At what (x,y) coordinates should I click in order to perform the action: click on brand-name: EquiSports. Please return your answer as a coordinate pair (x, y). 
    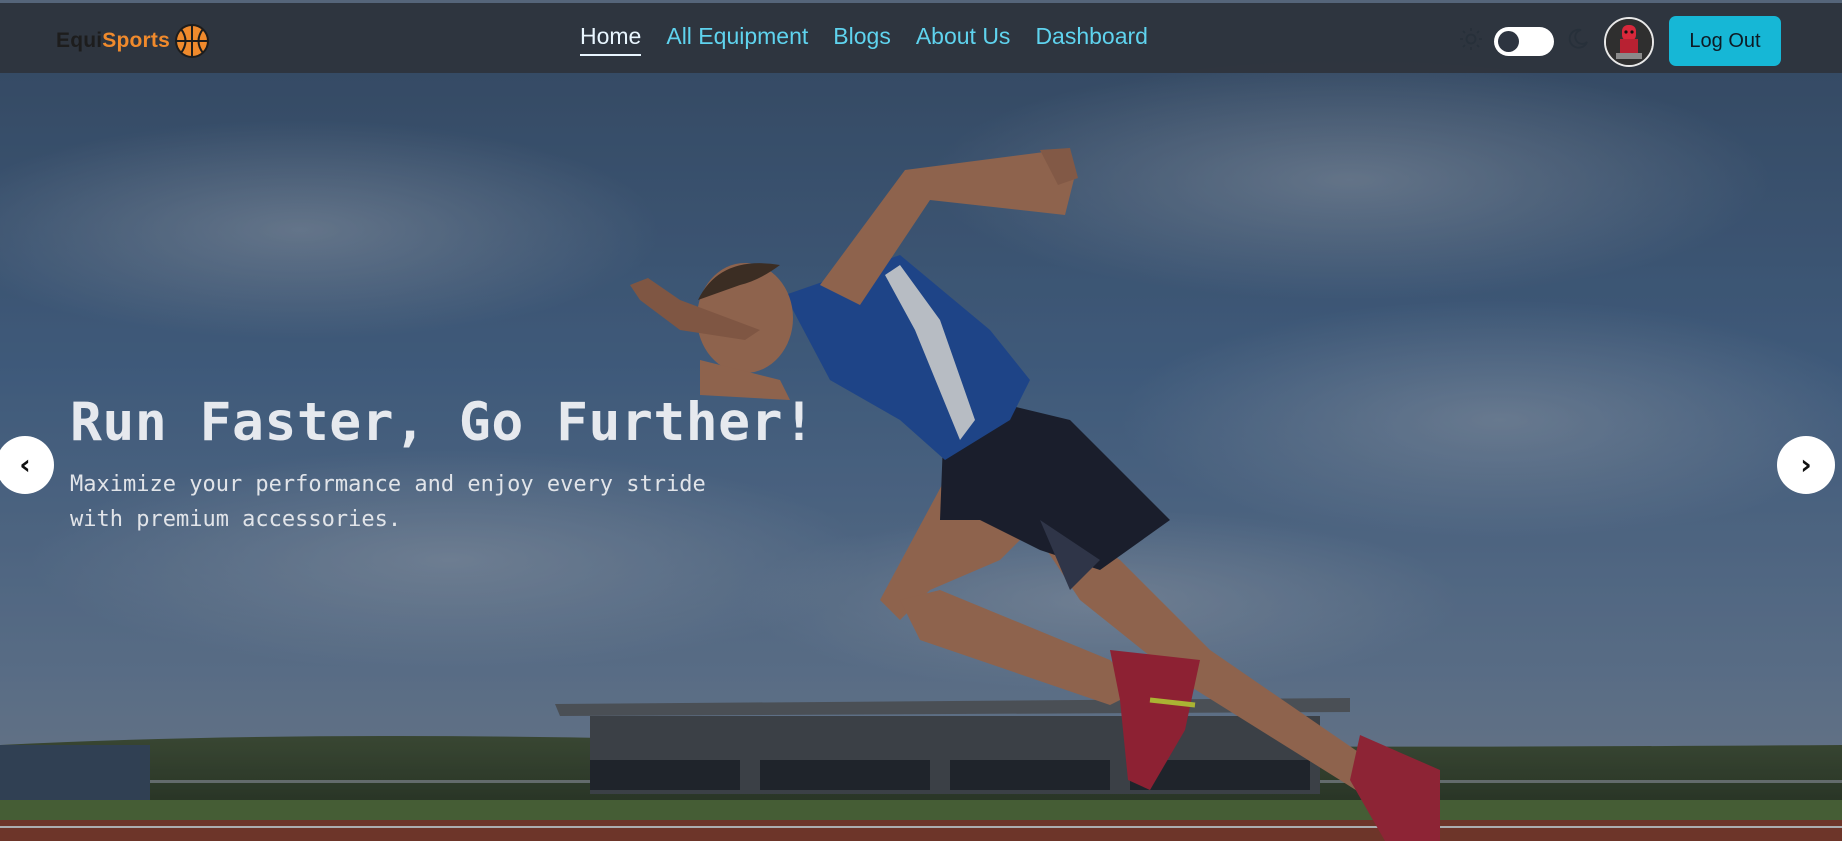
    Looking at the image, I should click on (113, 41).